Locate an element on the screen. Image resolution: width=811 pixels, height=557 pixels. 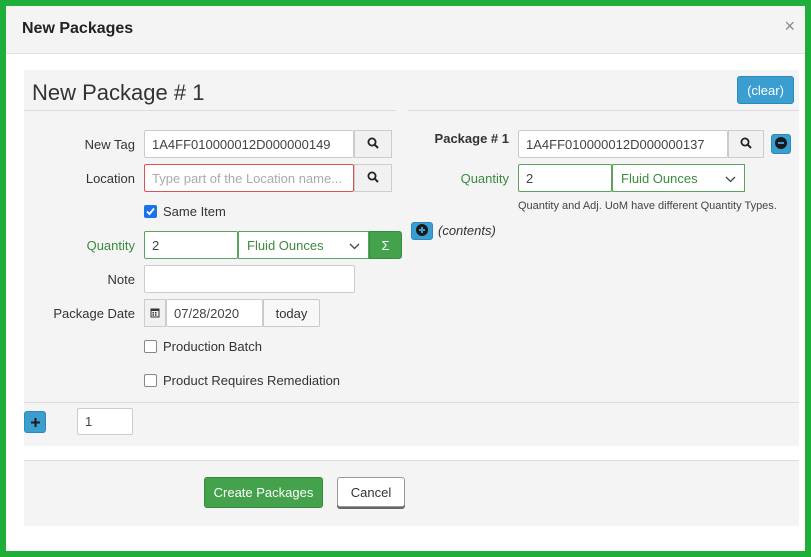
dialog-title: New Packages is located at coordinates (78, 28).